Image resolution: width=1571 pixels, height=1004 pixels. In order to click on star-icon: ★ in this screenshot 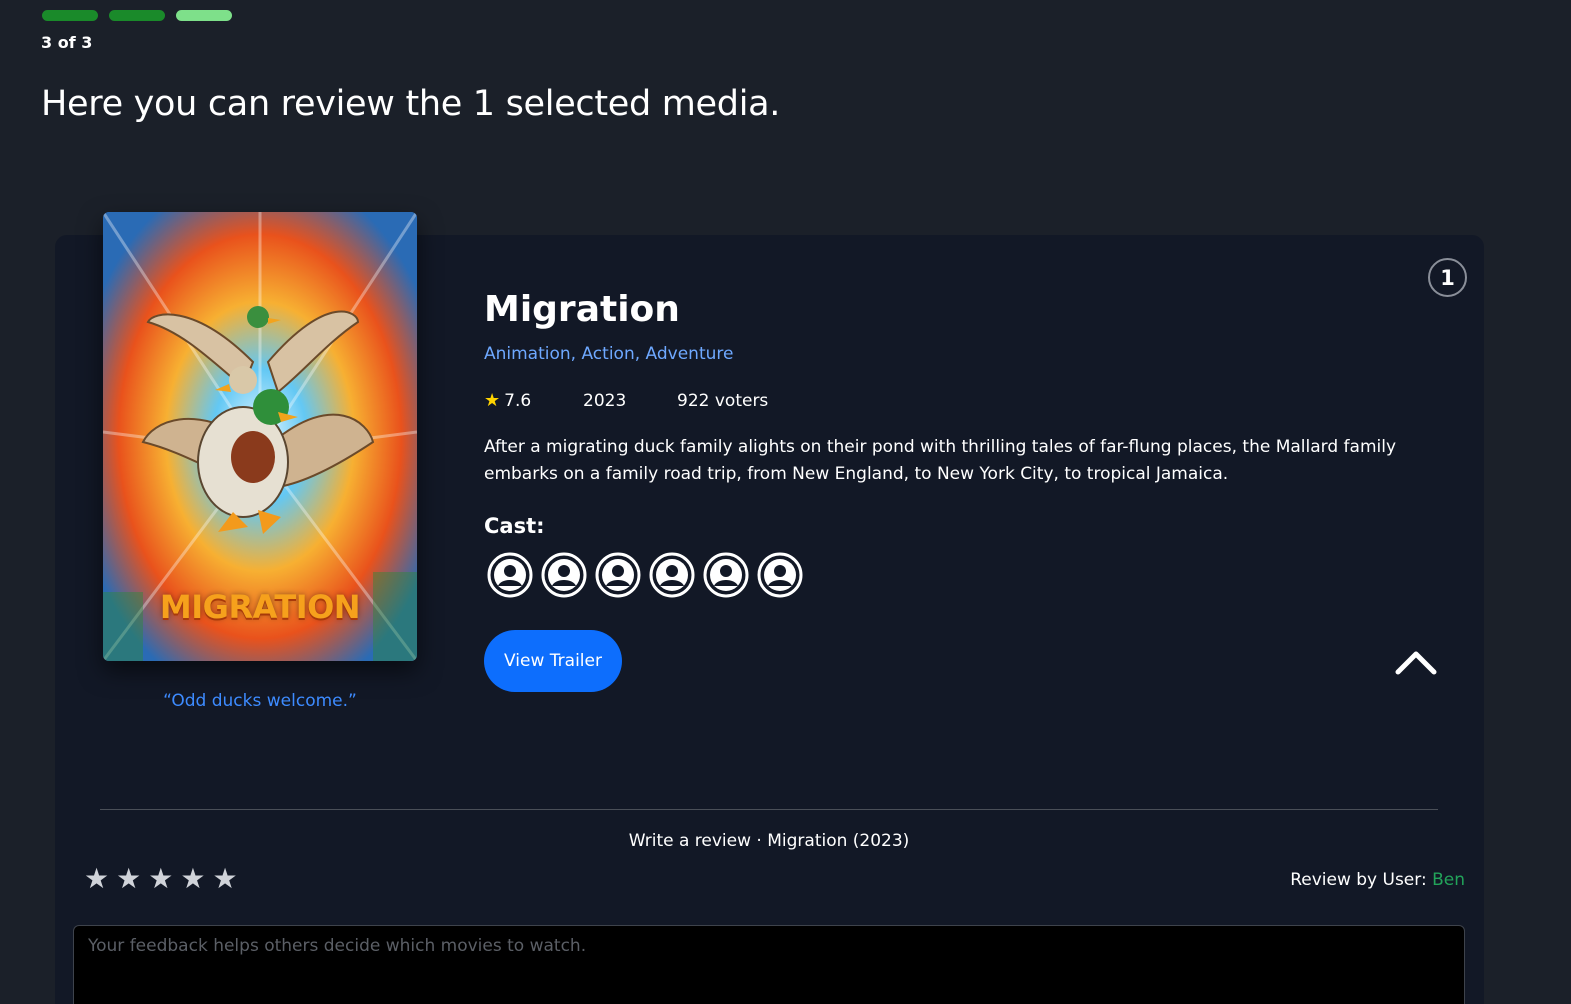, I will do `click(492, 400)`.